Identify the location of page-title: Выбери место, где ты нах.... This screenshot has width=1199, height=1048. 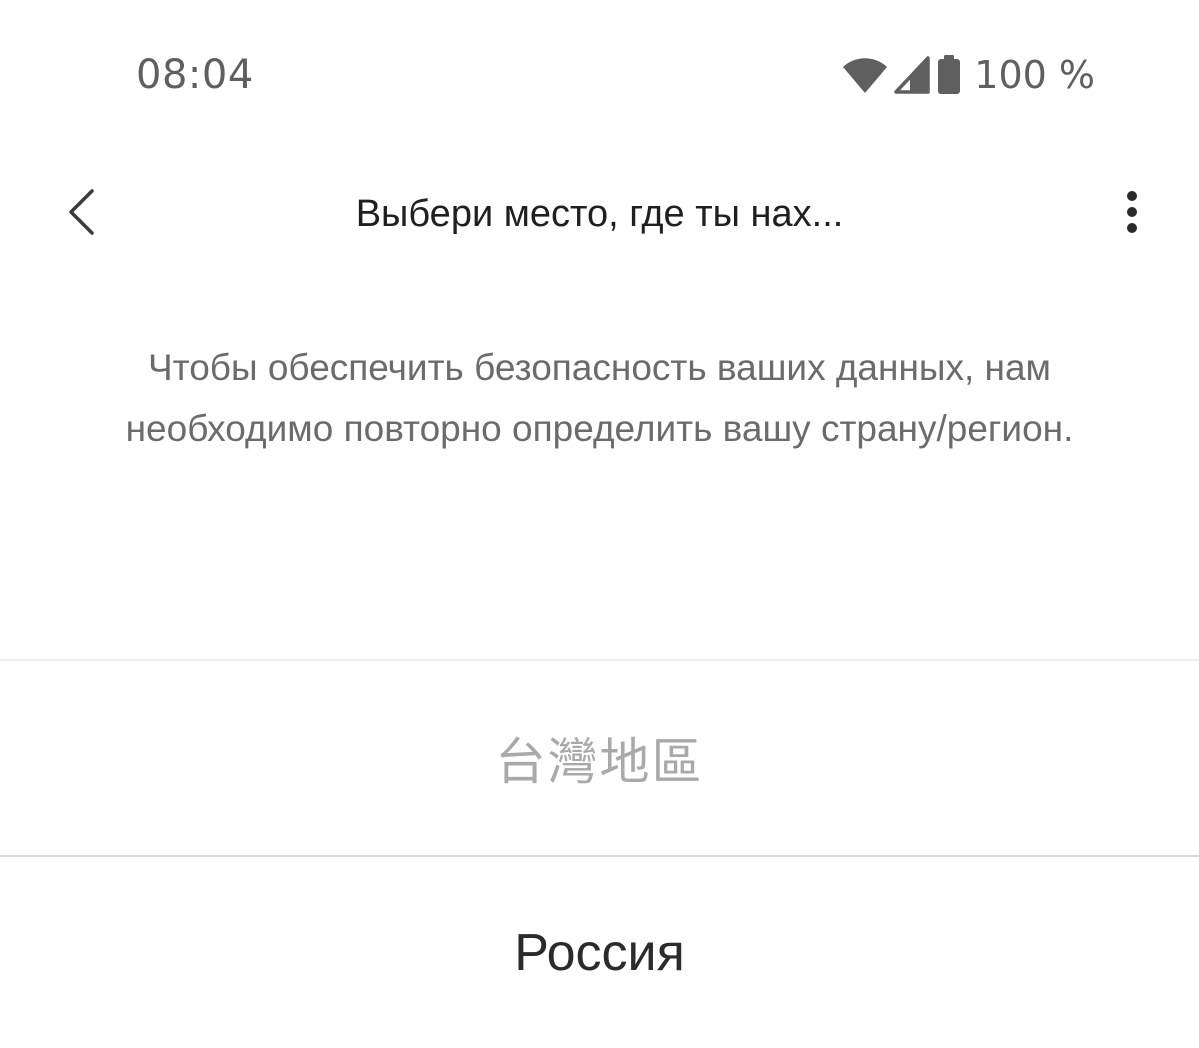
(599, 214).